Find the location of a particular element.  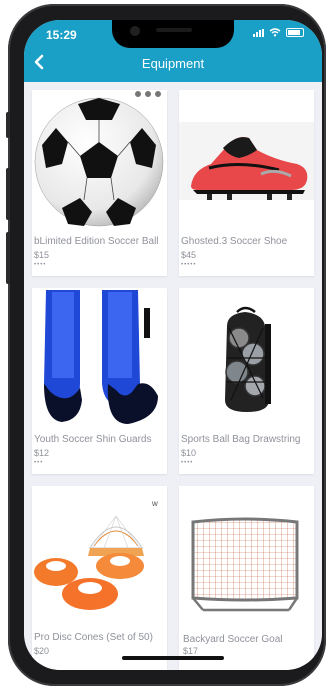

product-name: Pro Disc Cones (Set of 50) is located at coordinates (93, 637).